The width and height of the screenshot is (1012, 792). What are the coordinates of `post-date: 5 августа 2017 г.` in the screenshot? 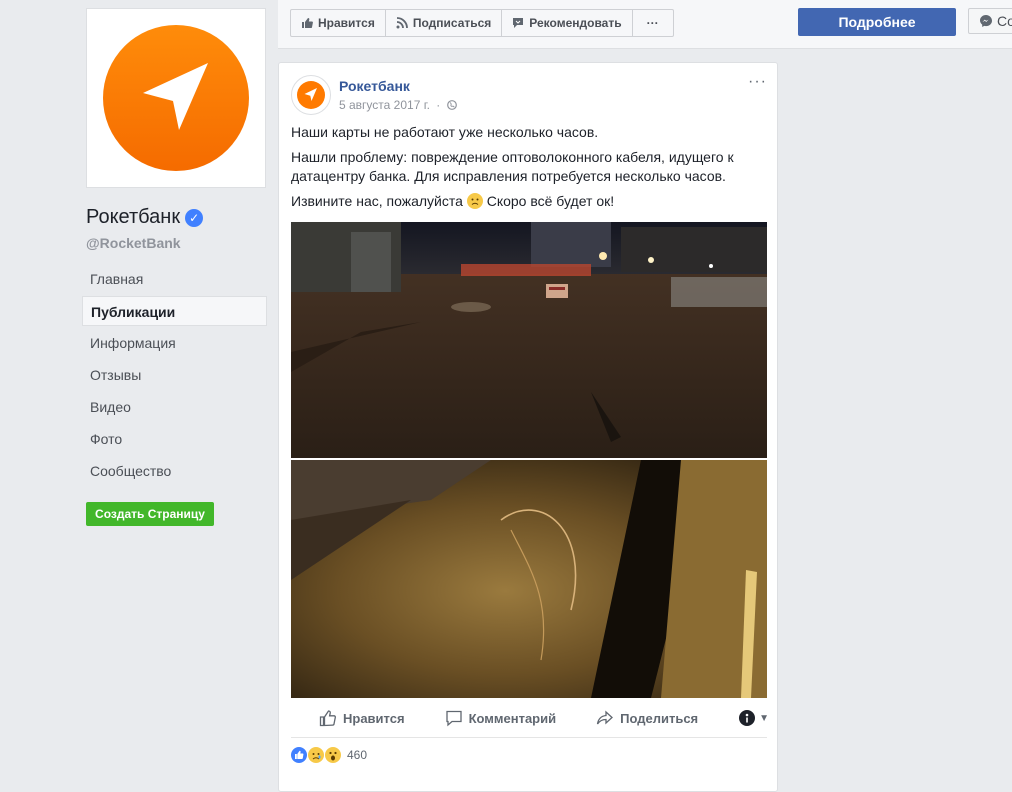 It's located at (384, 105).